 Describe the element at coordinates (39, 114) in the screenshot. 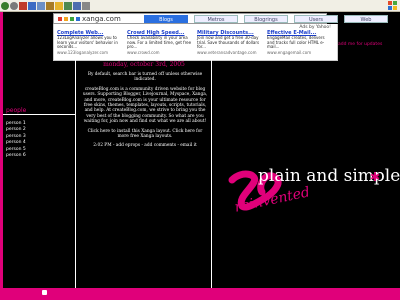

I see `sidebar-divider` at that location.